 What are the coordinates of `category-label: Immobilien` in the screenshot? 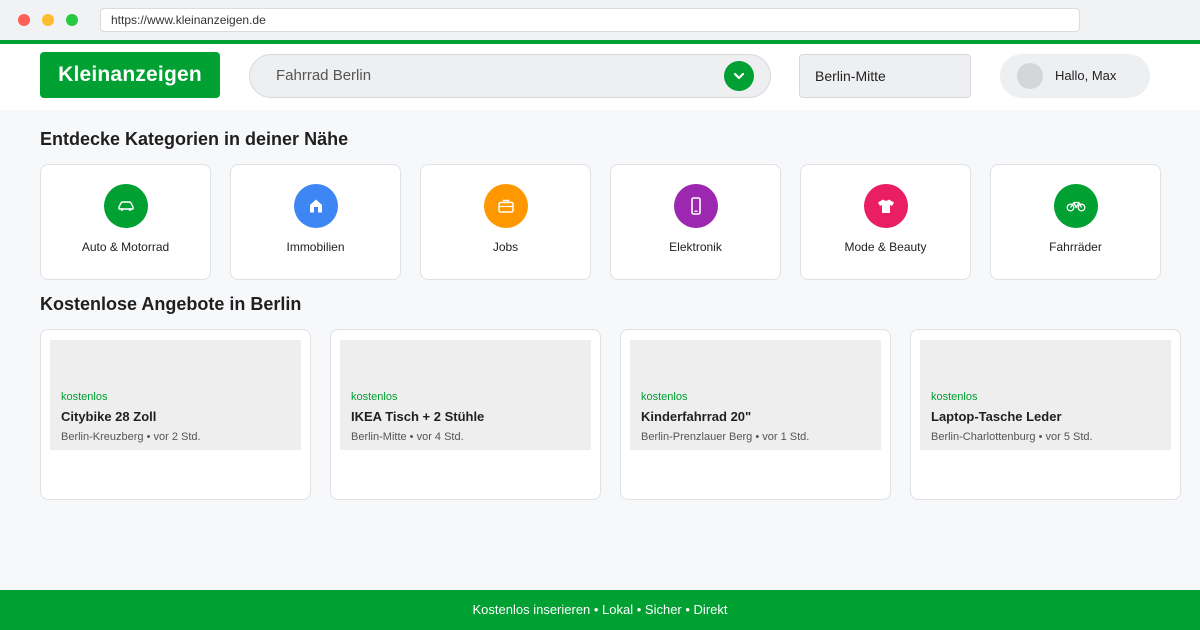 It's located at (315, 247).